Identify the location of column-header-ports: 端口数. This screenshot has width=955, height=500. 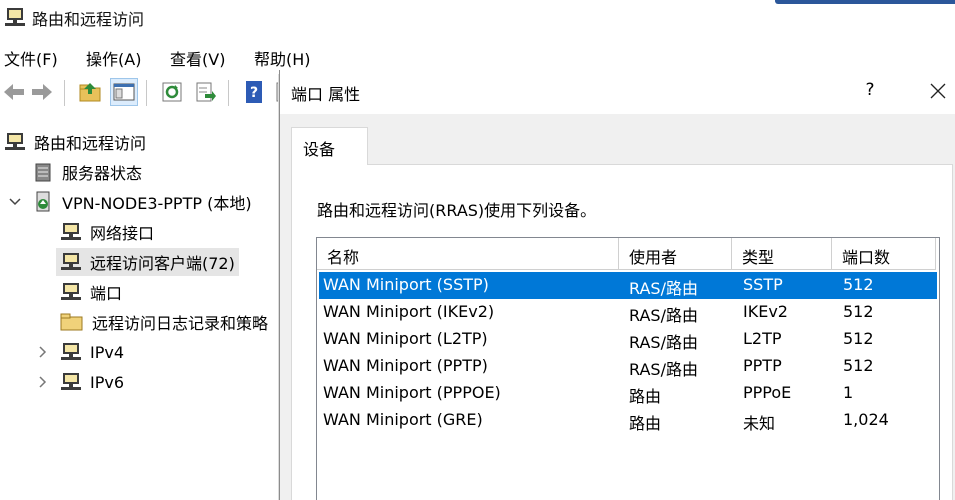
(884, 254).